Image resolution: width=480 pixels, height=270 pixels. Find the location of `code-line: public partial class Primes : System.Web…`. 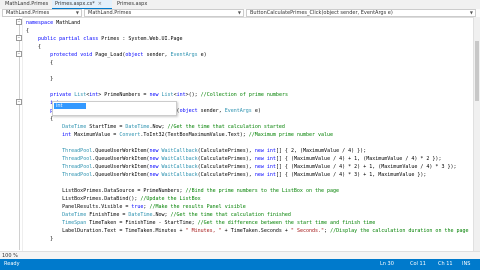

code-line: public partial class Primes : System.Web… is located at coordinates (104, 39).